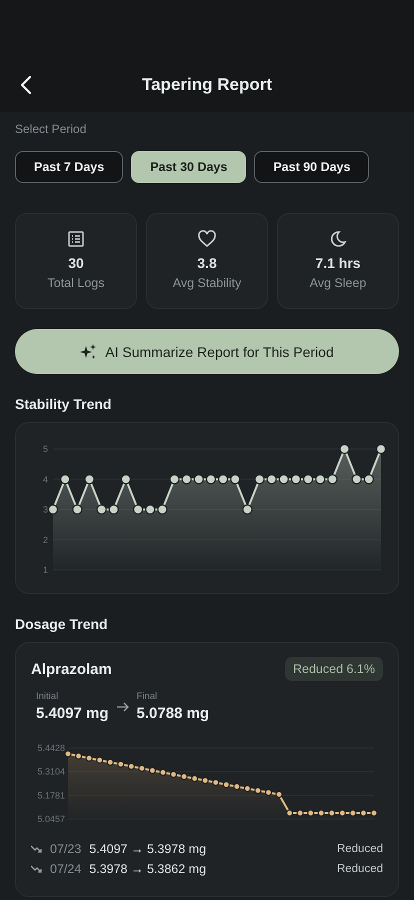  Describe the element at coordinates (48, 696) in the screenshot. I see `dose-label: Initial` at that location.